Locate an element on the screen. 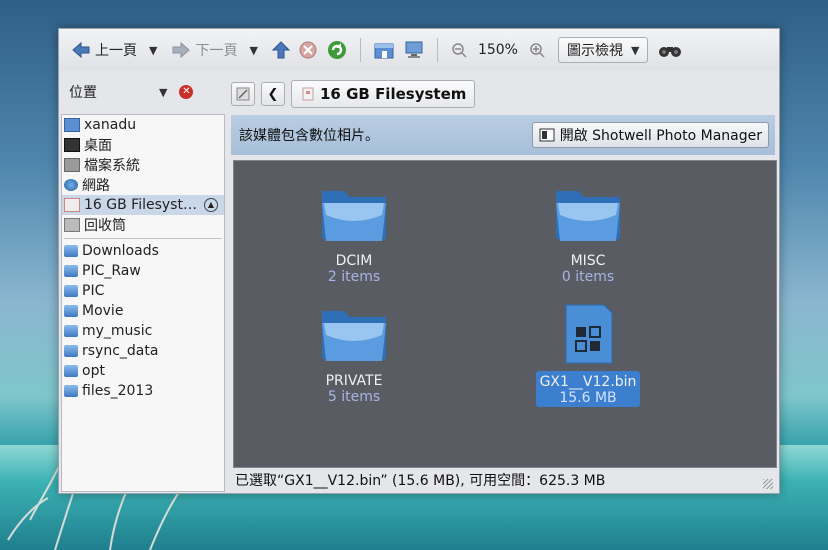 The width and height of the screenshot is (828, 550). bookmark-label: Downloads is located at coordinates (120, 251).